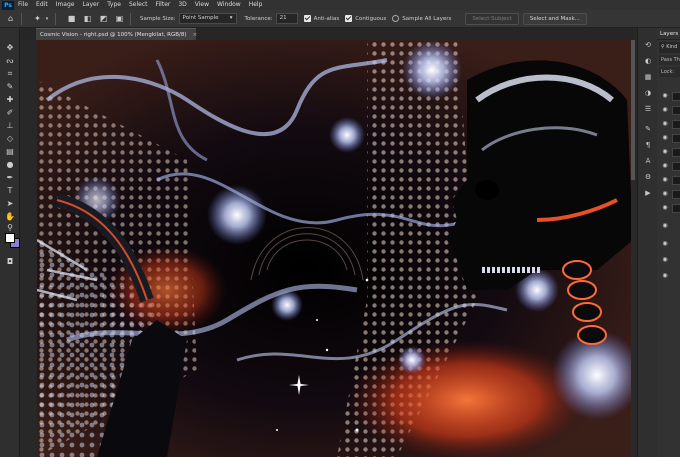 This screenshot has width=680, height=457. I want to click on intersect-selection-icon: ▣, so click(119, 18).